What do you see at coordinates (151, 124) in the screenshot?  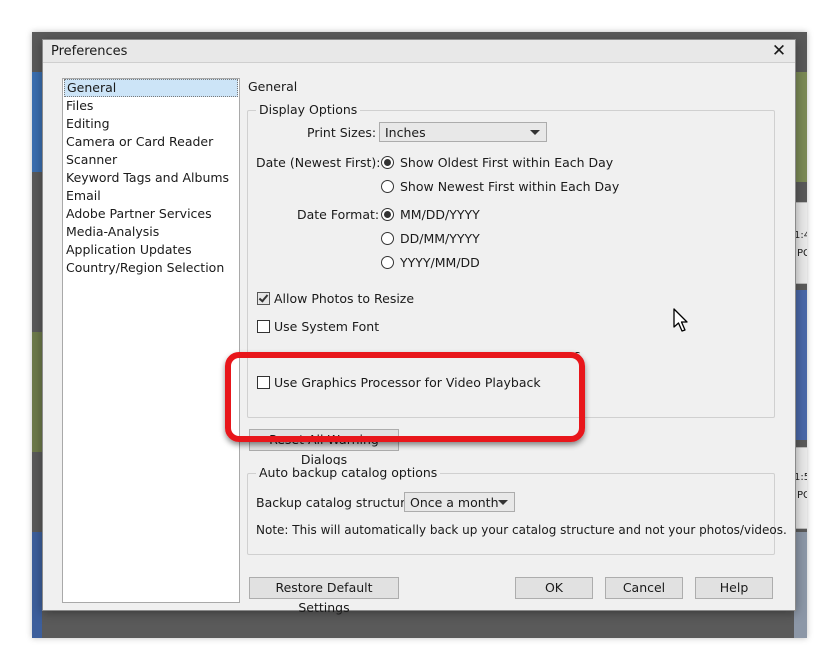 I see `sidebar-item-editing: Editing` at bounding box center [151, 124].